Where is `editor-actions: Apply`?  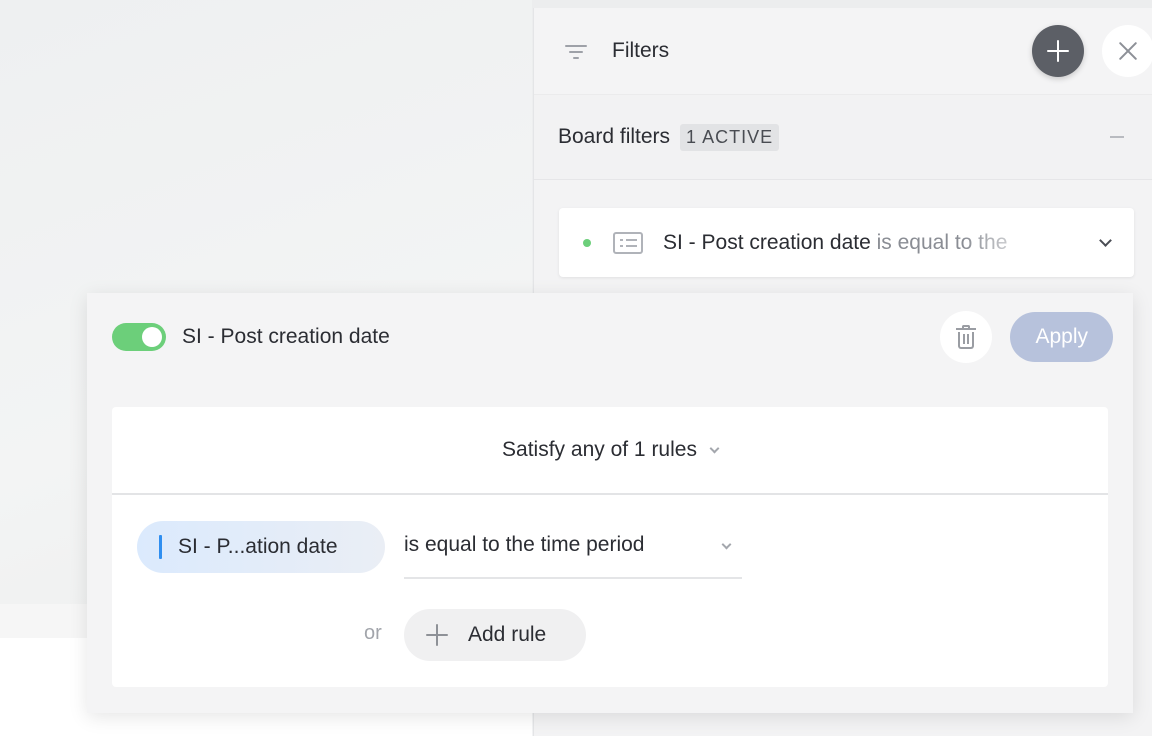 editor-actions: Apply is located at coordinates (1026, 337).